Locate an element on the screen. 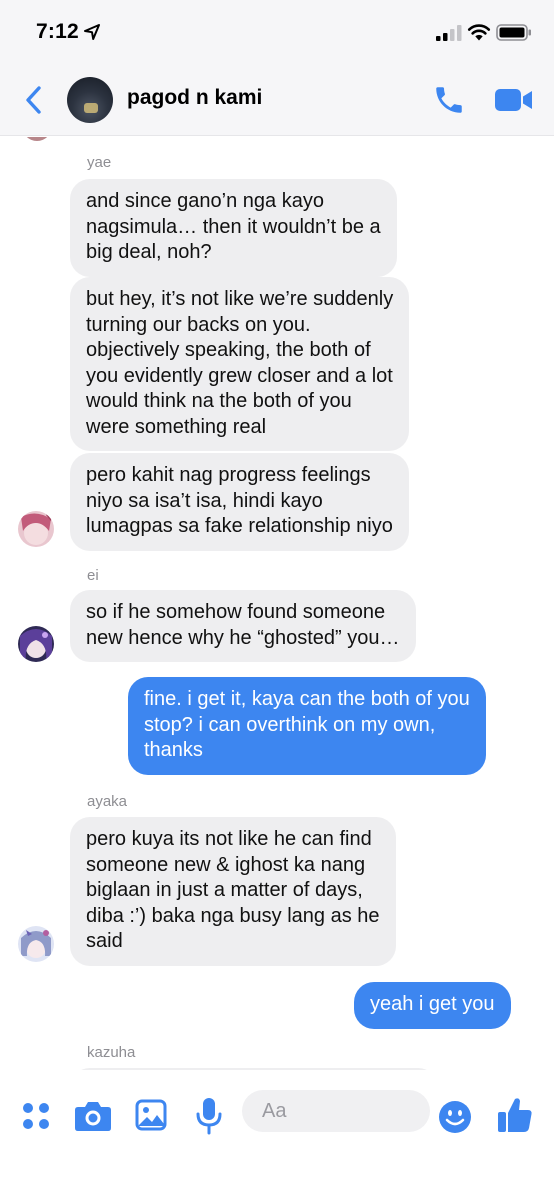 The image size is (554, 1200). message-line: big deal, noh? is located at coordinates (149, 252).